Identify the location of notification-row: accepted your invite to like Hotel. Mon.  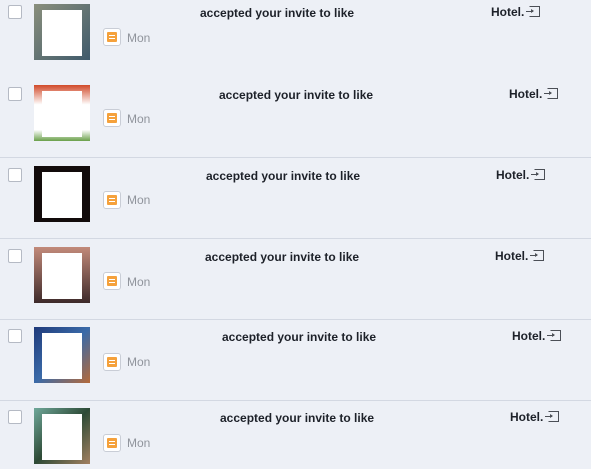
(295, 435).